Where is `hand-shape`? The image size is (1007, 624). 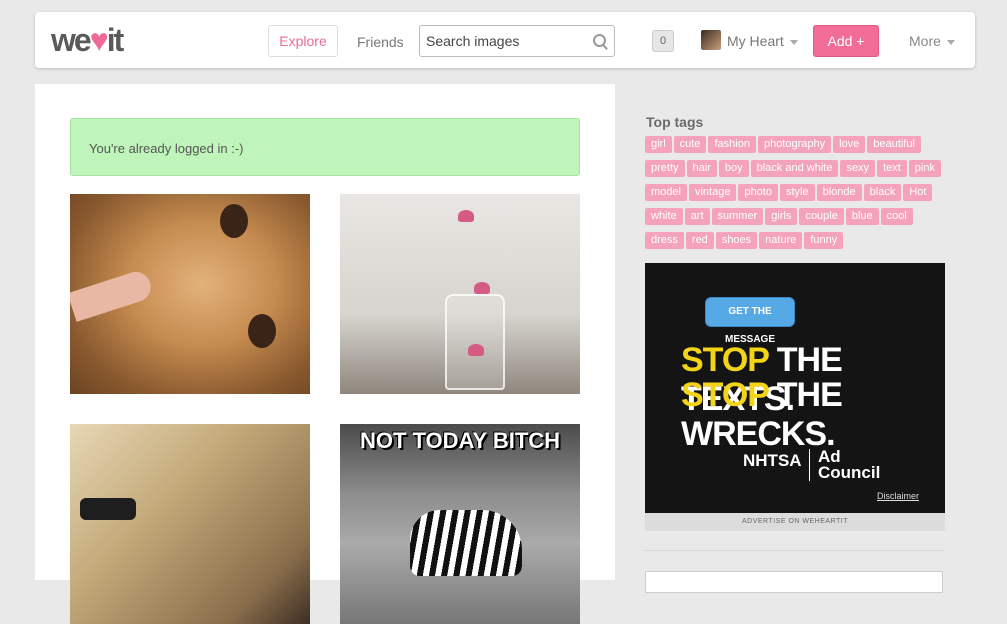
hand-shape is located at coordinates (112, 295).